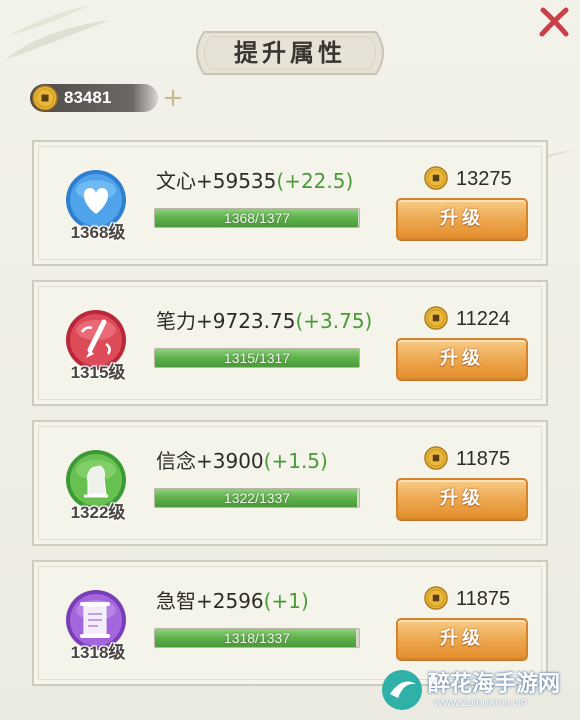 This screenshot has width=580, height=720. Describe the element at coordinates (176, 321) in the screenshot. I see `attribute-name: 笔力` at that location.